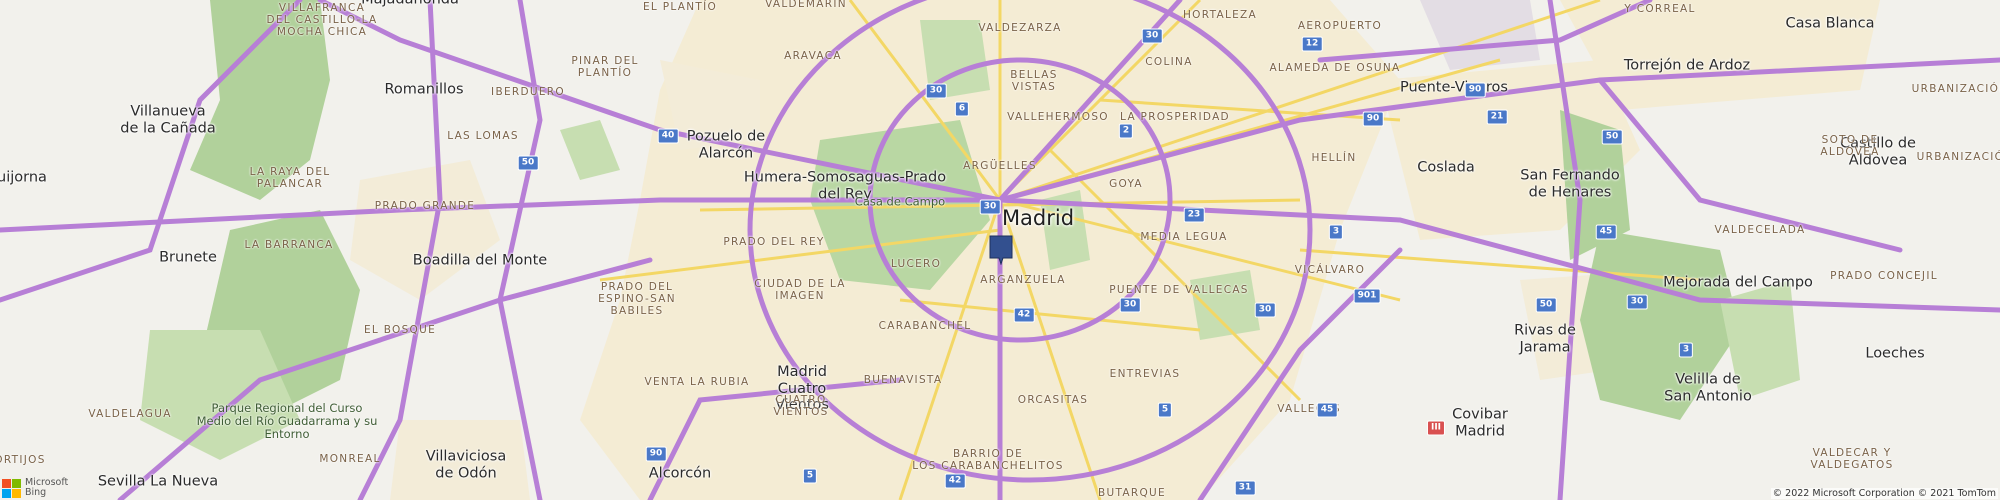 This screenshot has height=500, width=2000. I want to click on road-shield: 23, so click(1194, 215).